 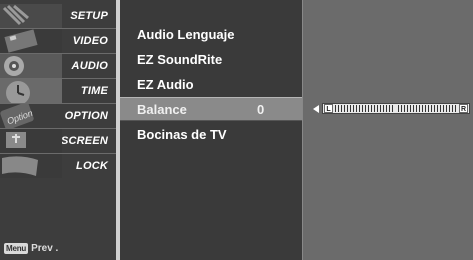 I want to click on menu-key-badge: Menu, so click(x=16, y=248).